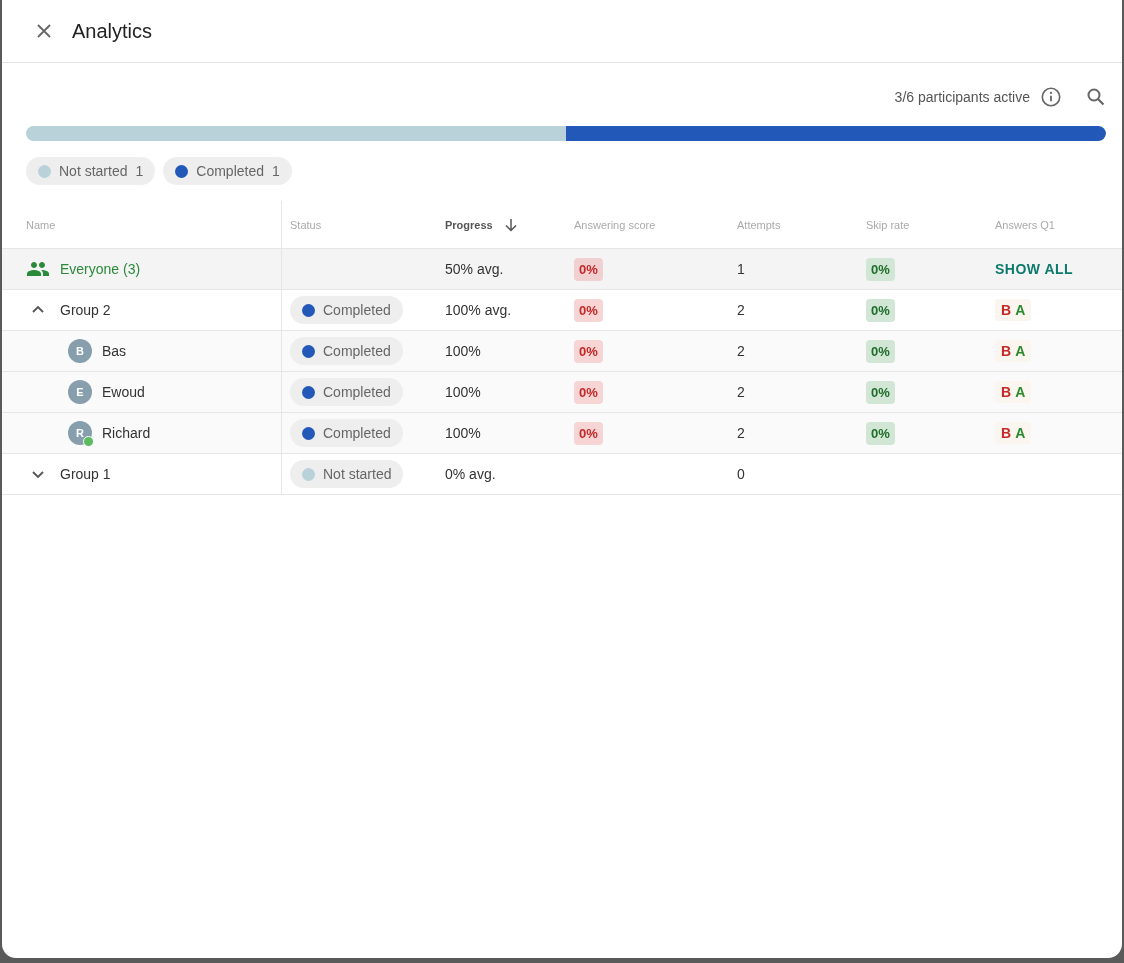 The image size is (1124, 963). What do you see at coordinates (469, 224) in the screenshot?
I see `column-header: Progress` at bounding box center [469, 224].